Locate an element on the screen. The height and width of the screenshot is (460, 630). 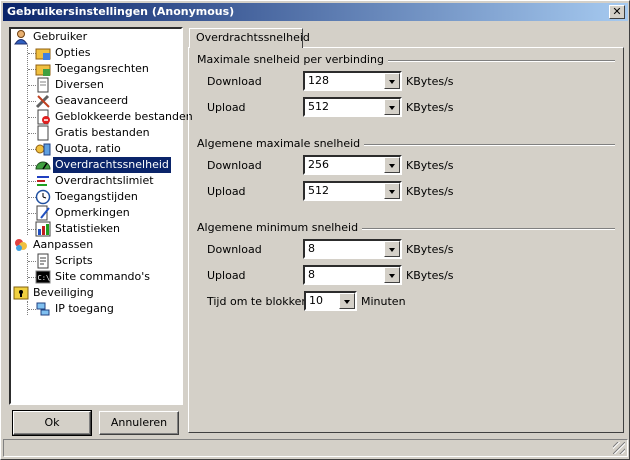
tree-item-label: Gratis bestanden is located at coordinates (102, 132).